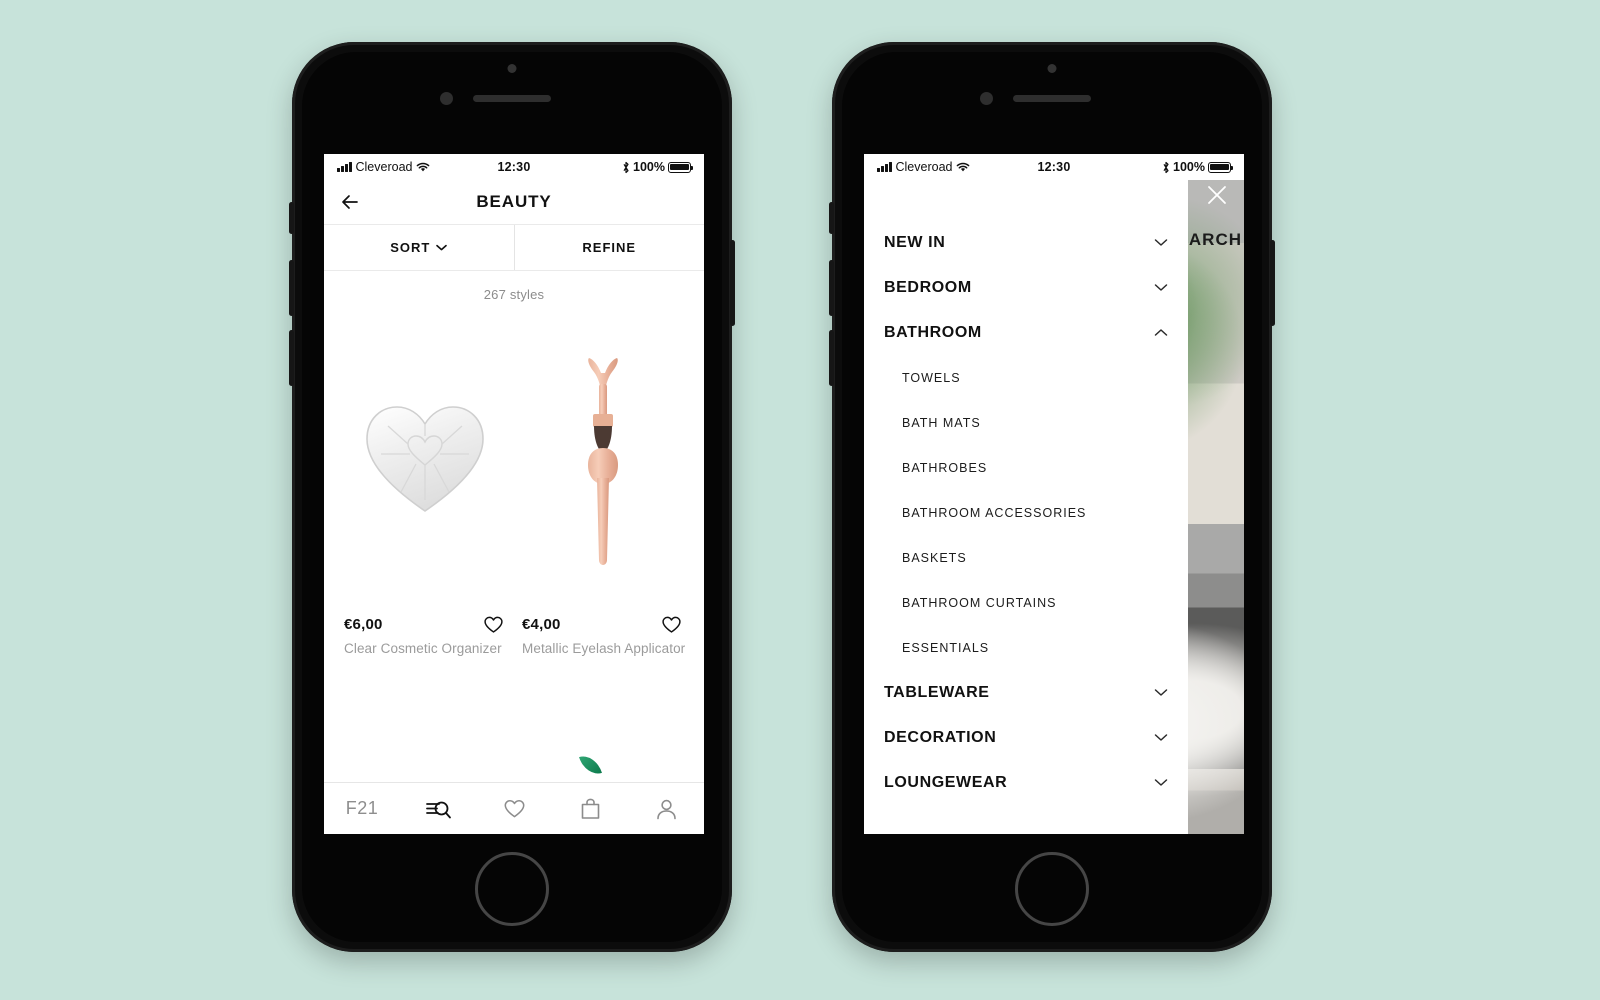 Image resolution: width=1600 pixels, height=1000 pixels. Describe the element at coordinates (603, 624) in the screenshot. I see `price-row: €4,00` at that location.